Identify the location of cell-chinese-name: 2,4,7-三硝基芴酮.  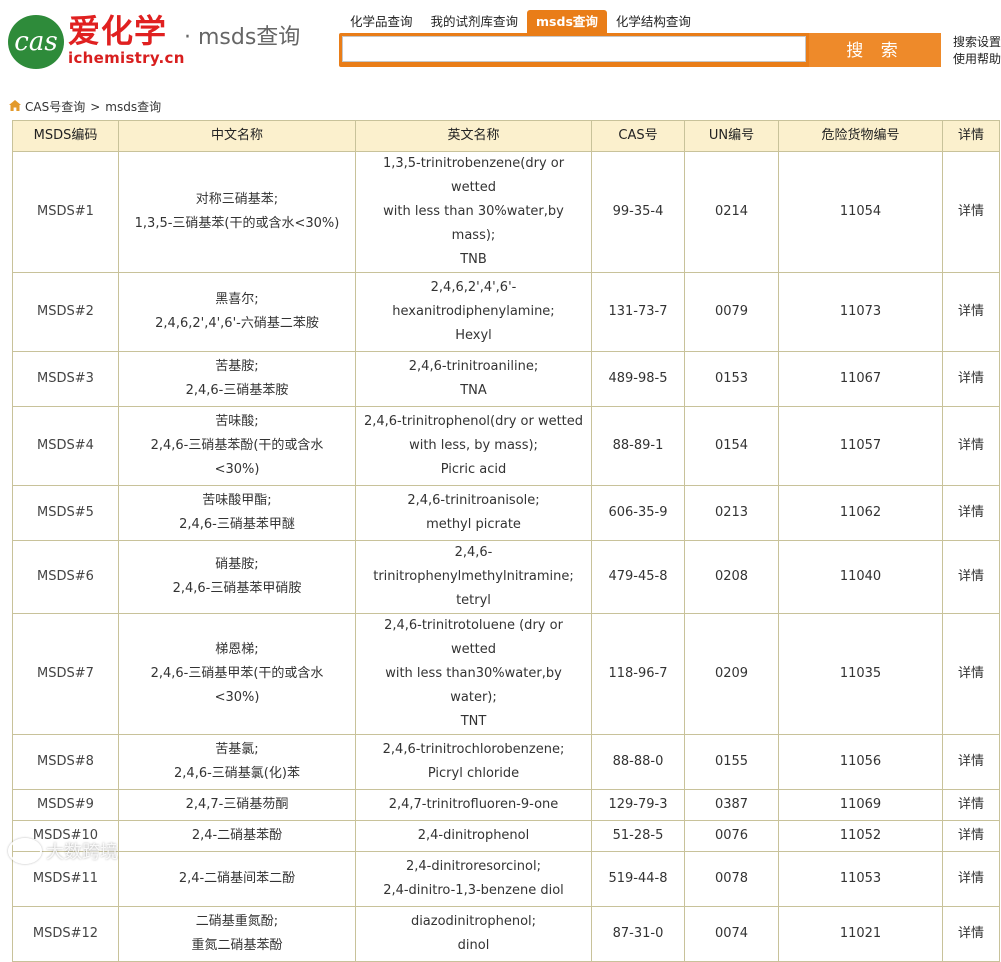
(237, 805).